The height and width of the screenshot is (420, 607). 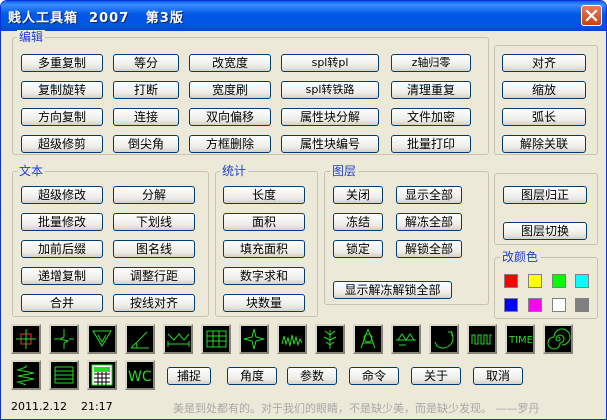 What do you see at coordinates (330, 63) in the screenshot?
I see `button-spl-to-pl: spl转pl` at bounding box center [330, 63].